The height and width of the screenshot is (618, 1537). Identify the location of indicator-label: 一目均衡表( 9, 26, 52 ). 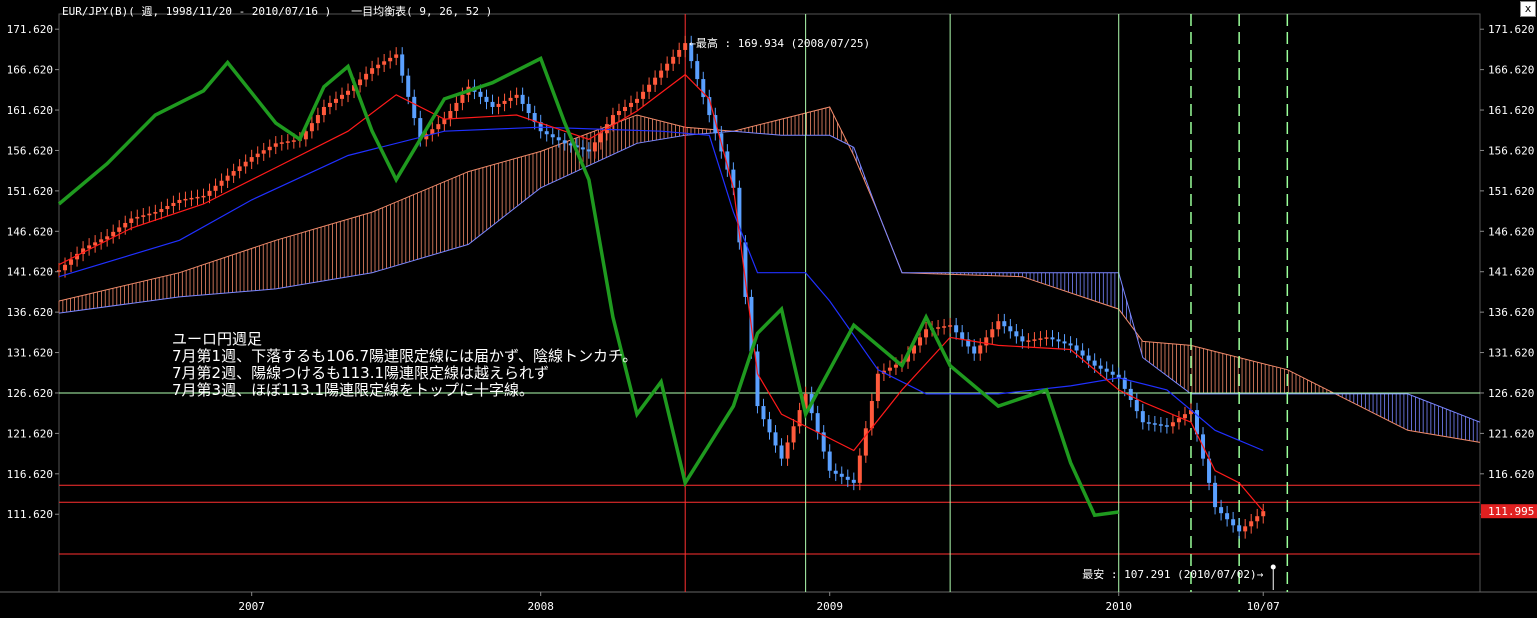
(422, 11).